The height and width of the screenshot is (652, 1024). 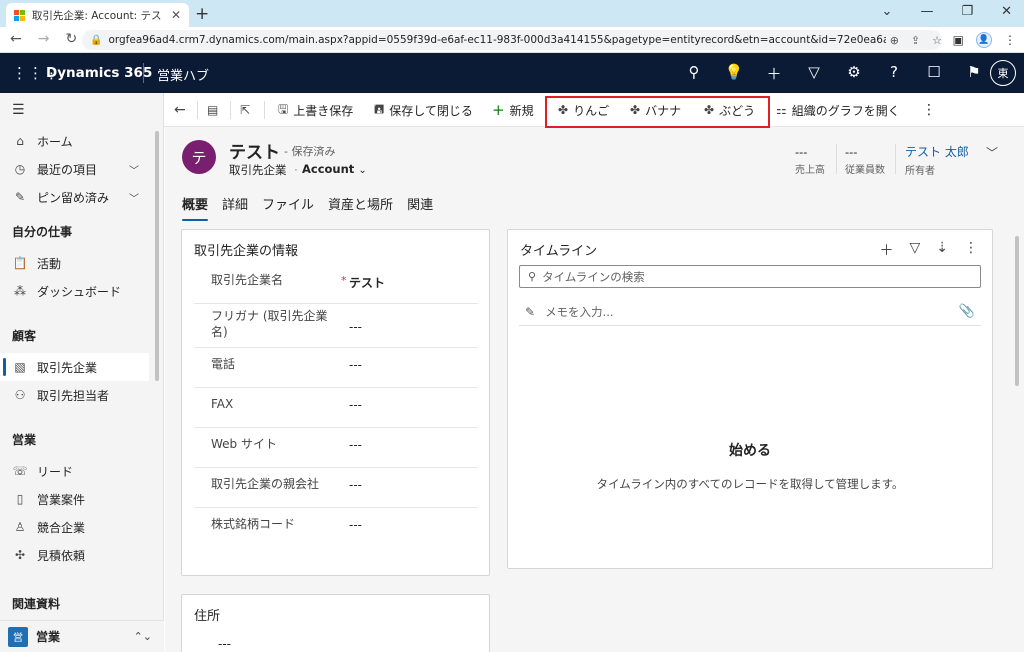 I want to click on clock-icon: ◷, so click(x=20, y=169).